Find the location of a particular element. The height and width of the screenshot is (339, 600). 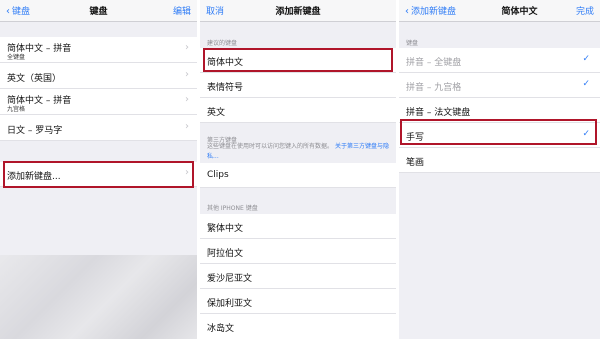

keyboard-option-row: 拼音 – 全键盘 ✓ is located at coordinates (499, 60).